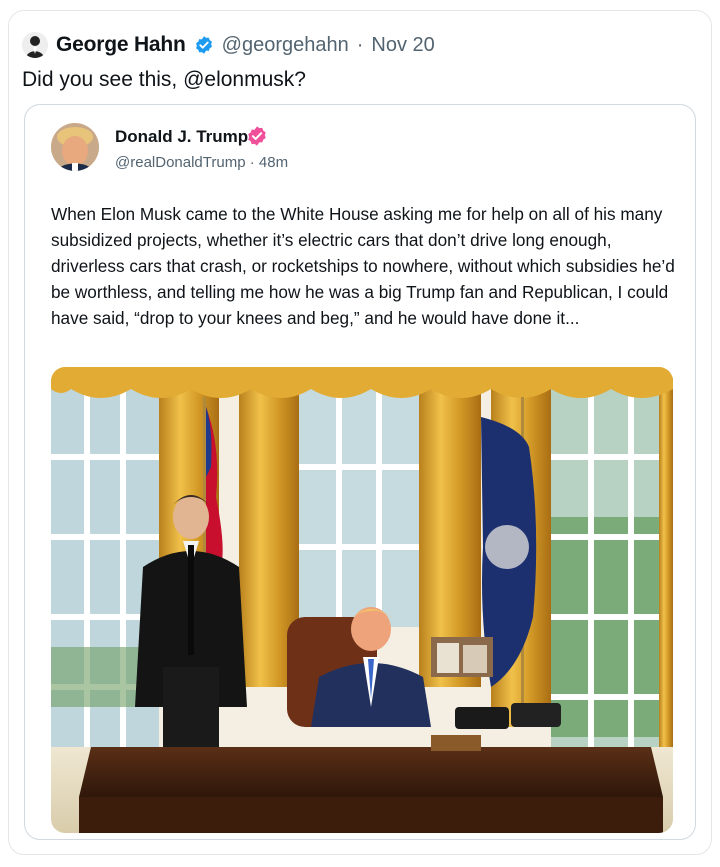 This screenshot has height=867, width=720. I want to click on tweet-header: George Hahn @georgehahn · Nov 20, so click(228, 45).